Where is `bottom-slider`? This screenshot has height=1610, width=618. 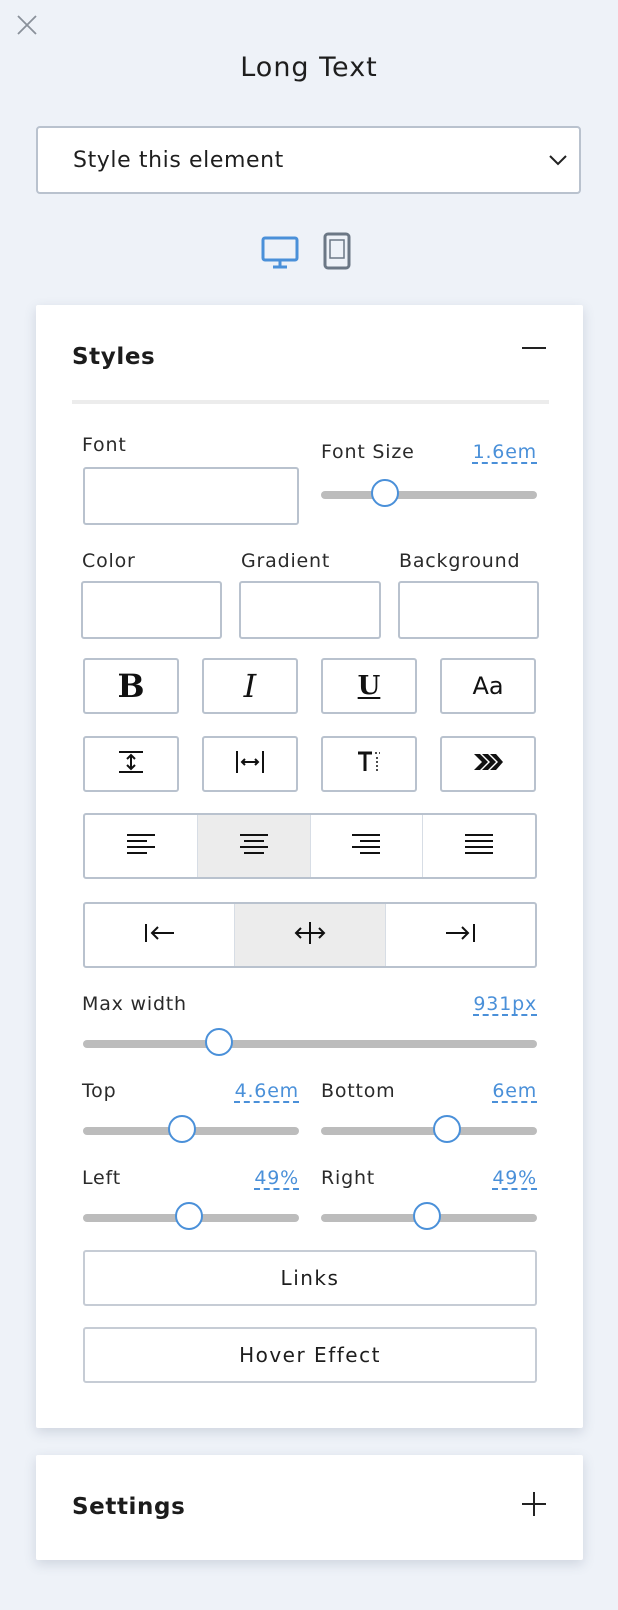
bottom-slider is located at coordinates (429, 1131).